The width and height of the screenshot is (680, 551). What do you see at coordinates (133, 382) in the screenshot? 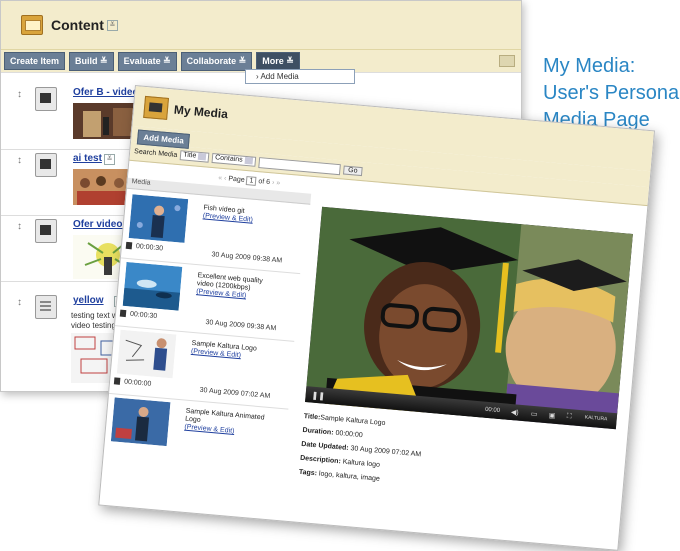
I see `entry-duration: 00:00:00` at bounding box center [133, 382].